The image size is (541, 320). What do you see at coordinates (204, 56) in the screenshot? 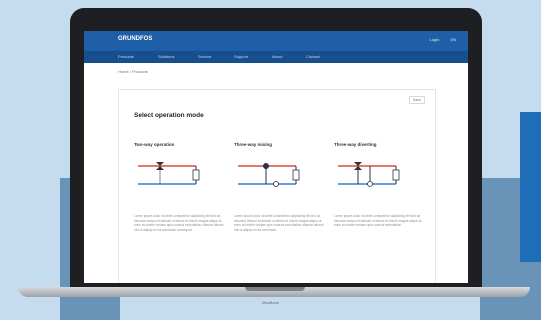
I see `nav-item-service: Service` at bounding box center [204, 56].